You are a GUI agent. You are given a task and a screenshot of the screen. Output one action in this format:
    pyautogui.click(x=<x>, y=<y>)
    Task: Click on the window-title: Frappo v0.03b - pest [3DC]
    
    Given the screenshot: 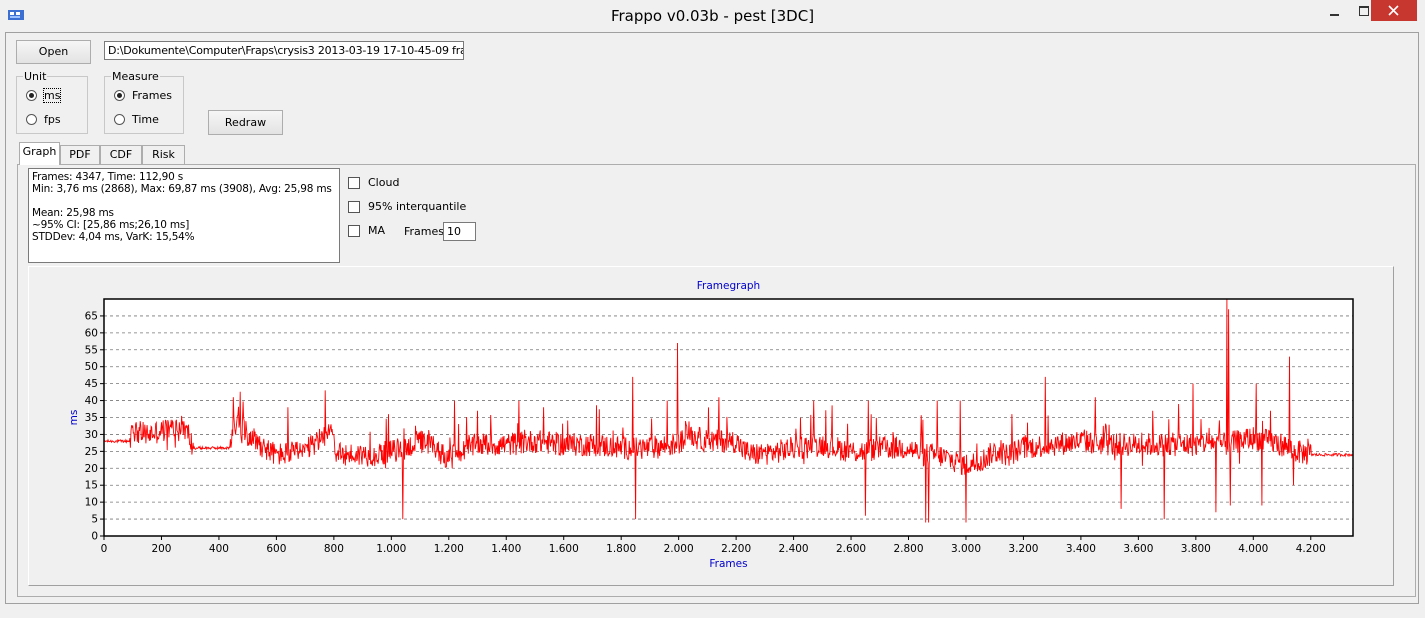 What is the action you would take?
    pyautogui.click(x=712, y=16)
    